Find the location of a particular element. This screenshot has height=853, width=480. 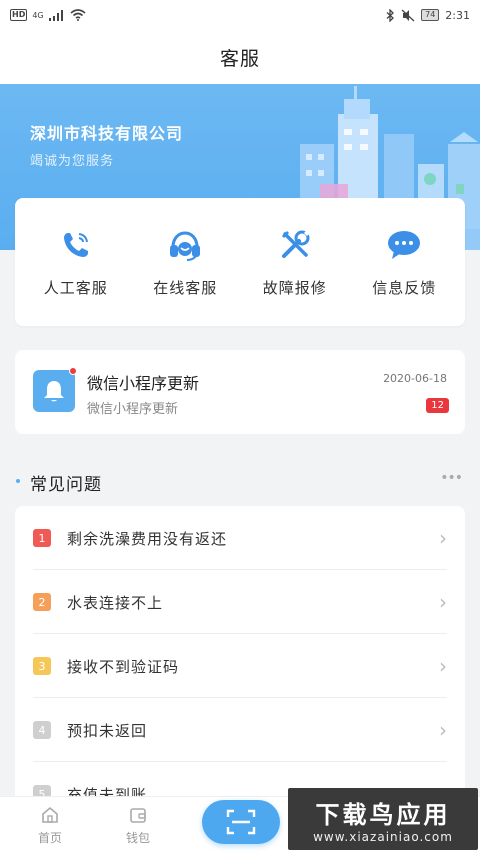

faq-question: 预扣未返回 is located at coordinates (107, 730).